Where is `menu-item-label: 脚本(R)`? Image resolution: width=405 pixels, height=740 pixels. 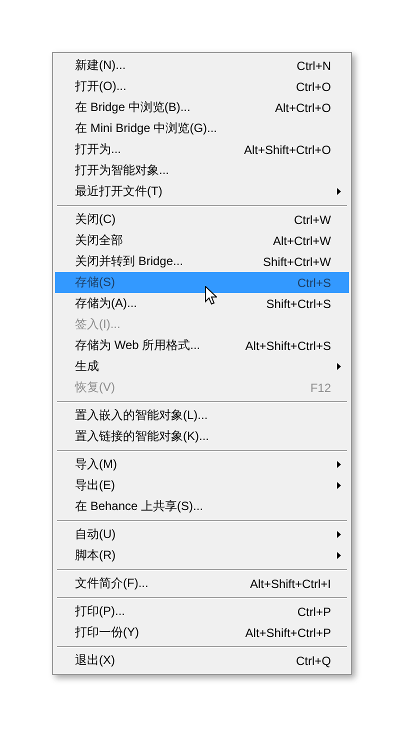 menu-item-label: 脚本(R) is located at coordinates (95, 555).